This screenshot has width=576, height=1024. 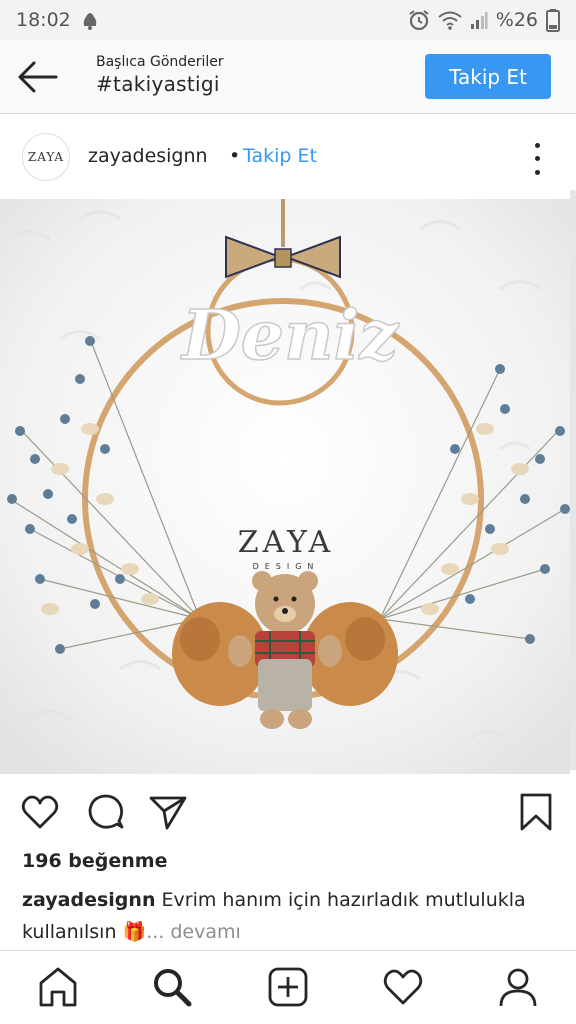 What do you see at coordinates (43, 20) in the screenshot?
I see `status-time: 18:02` at bounding box center [43, 20].